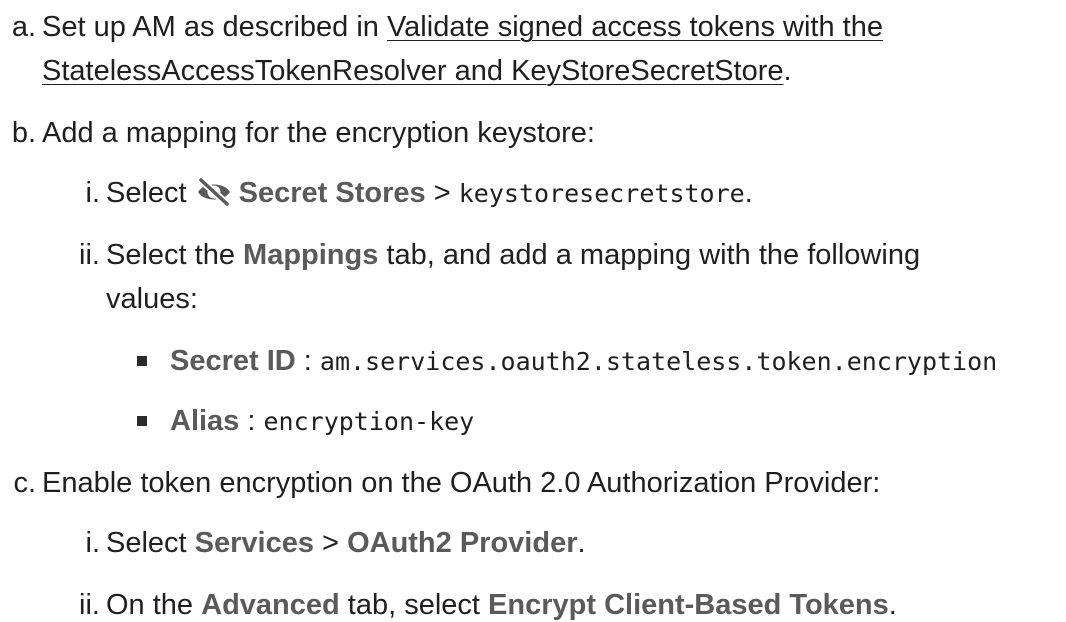 Image resolution: width=1066 pixels, height=622 pixels. What do you see at coordinates (688, 605) in the screenshot?
I see `encrypt-client-based-tokens-option: Encrypt Client-Based Tokens` at bounding box center [688, 605].